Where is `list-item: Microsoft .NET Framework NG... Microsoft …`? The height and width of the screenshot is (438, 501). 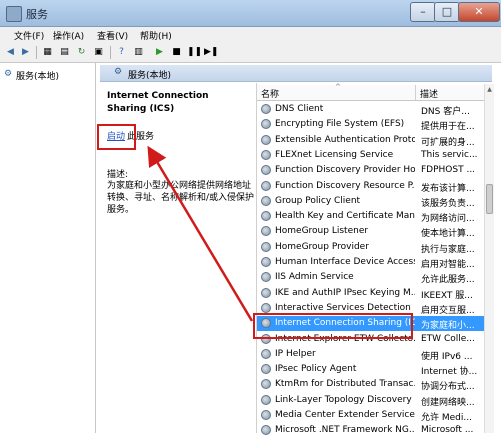
list-item: Microsoft .NET Framework NG... Microsoft … is located at coordinates (372, 430).